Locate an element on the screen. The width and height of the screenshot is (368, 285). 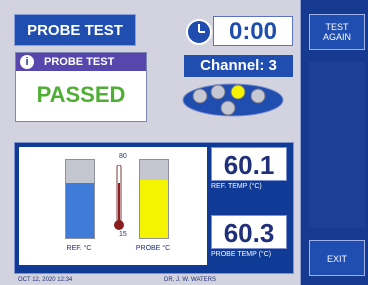
scale-bottom-label: 15 is located at coordinates (123, 234).